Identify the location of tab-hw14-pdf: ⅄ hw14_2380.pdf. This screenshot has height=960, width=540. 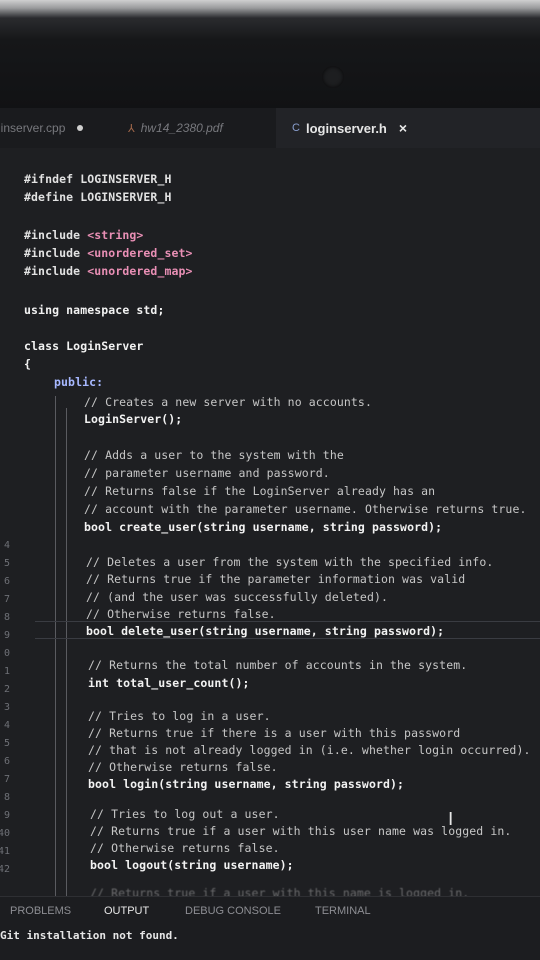
(195, 128).